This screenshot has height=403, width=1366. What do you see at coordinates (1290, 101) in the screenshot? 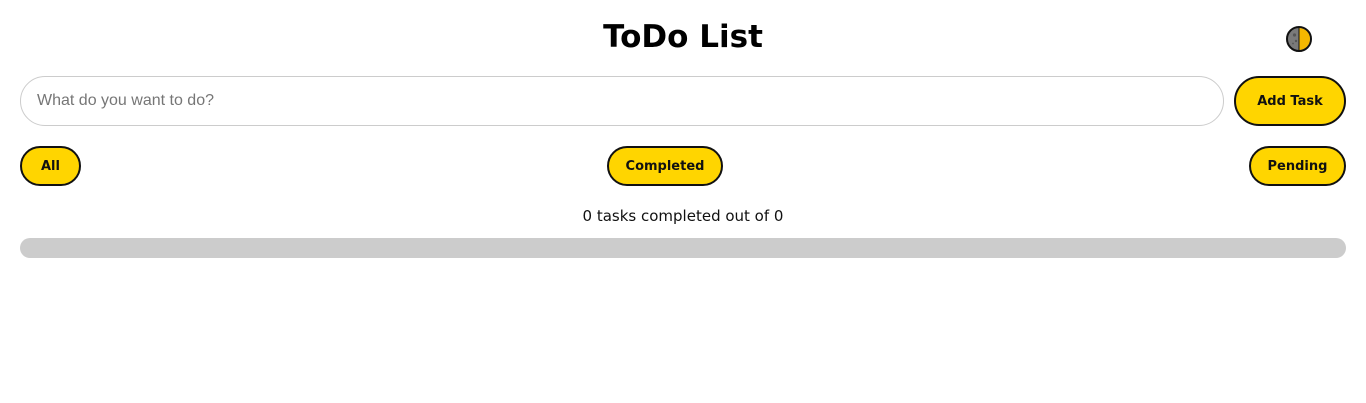
I see `add-task-button: Add Task` at bounding box center [1290, 101].